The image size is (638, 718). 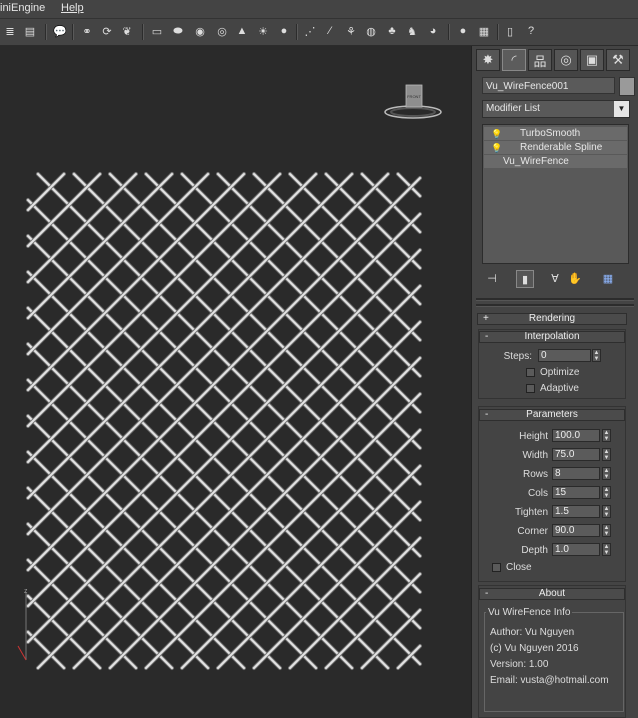 I want to click on motion-tab: ◎, so click(x=566, y=60).